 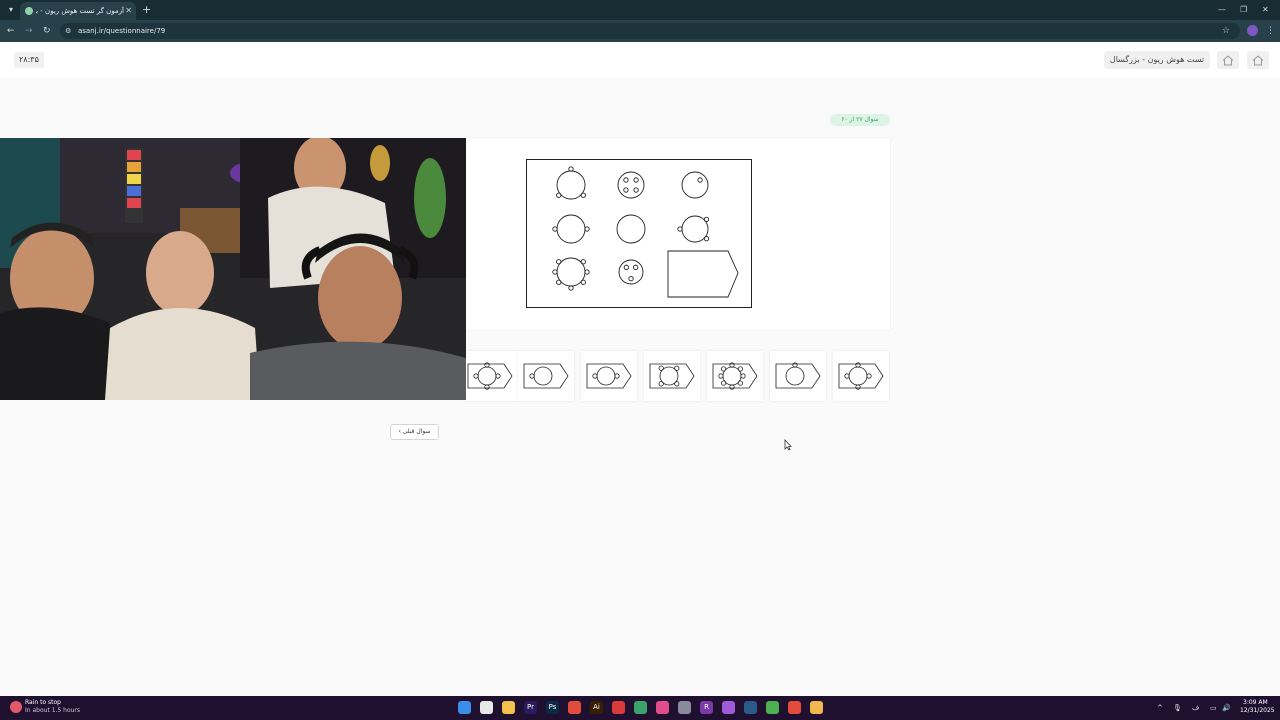 I want to click on bookmark-star-icon: ☆, so click(x=1226, y=31).